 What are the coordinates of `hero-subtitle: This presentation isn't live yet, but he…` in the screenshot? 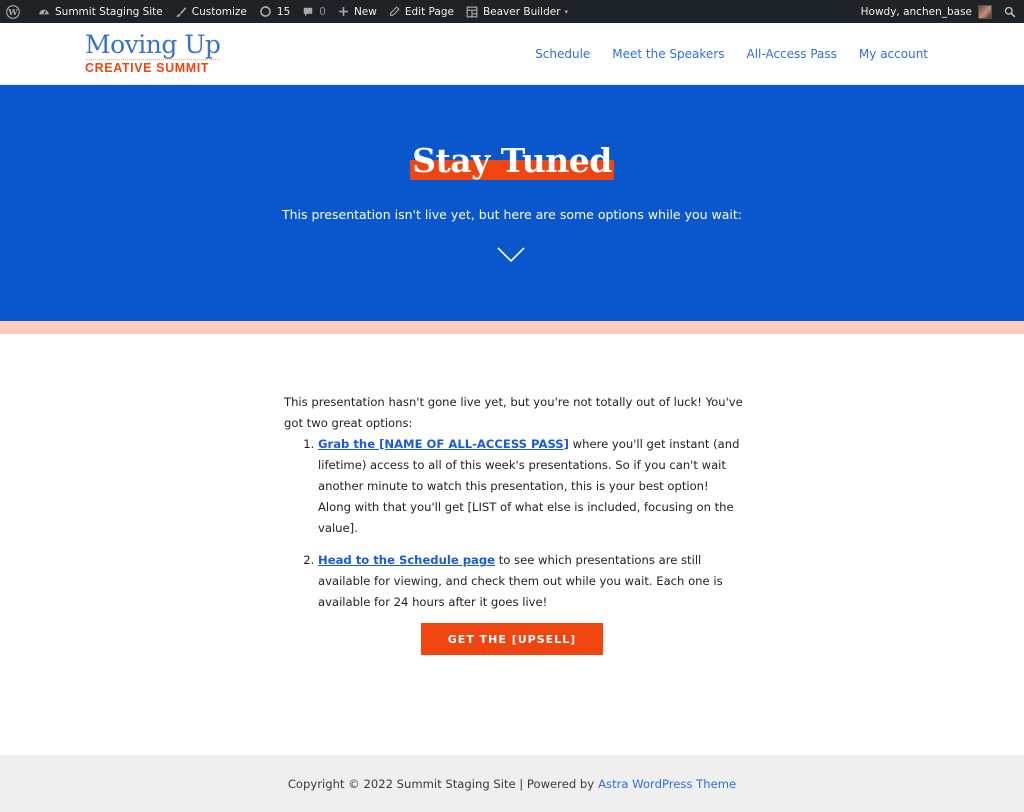 It's located at (511, 214).